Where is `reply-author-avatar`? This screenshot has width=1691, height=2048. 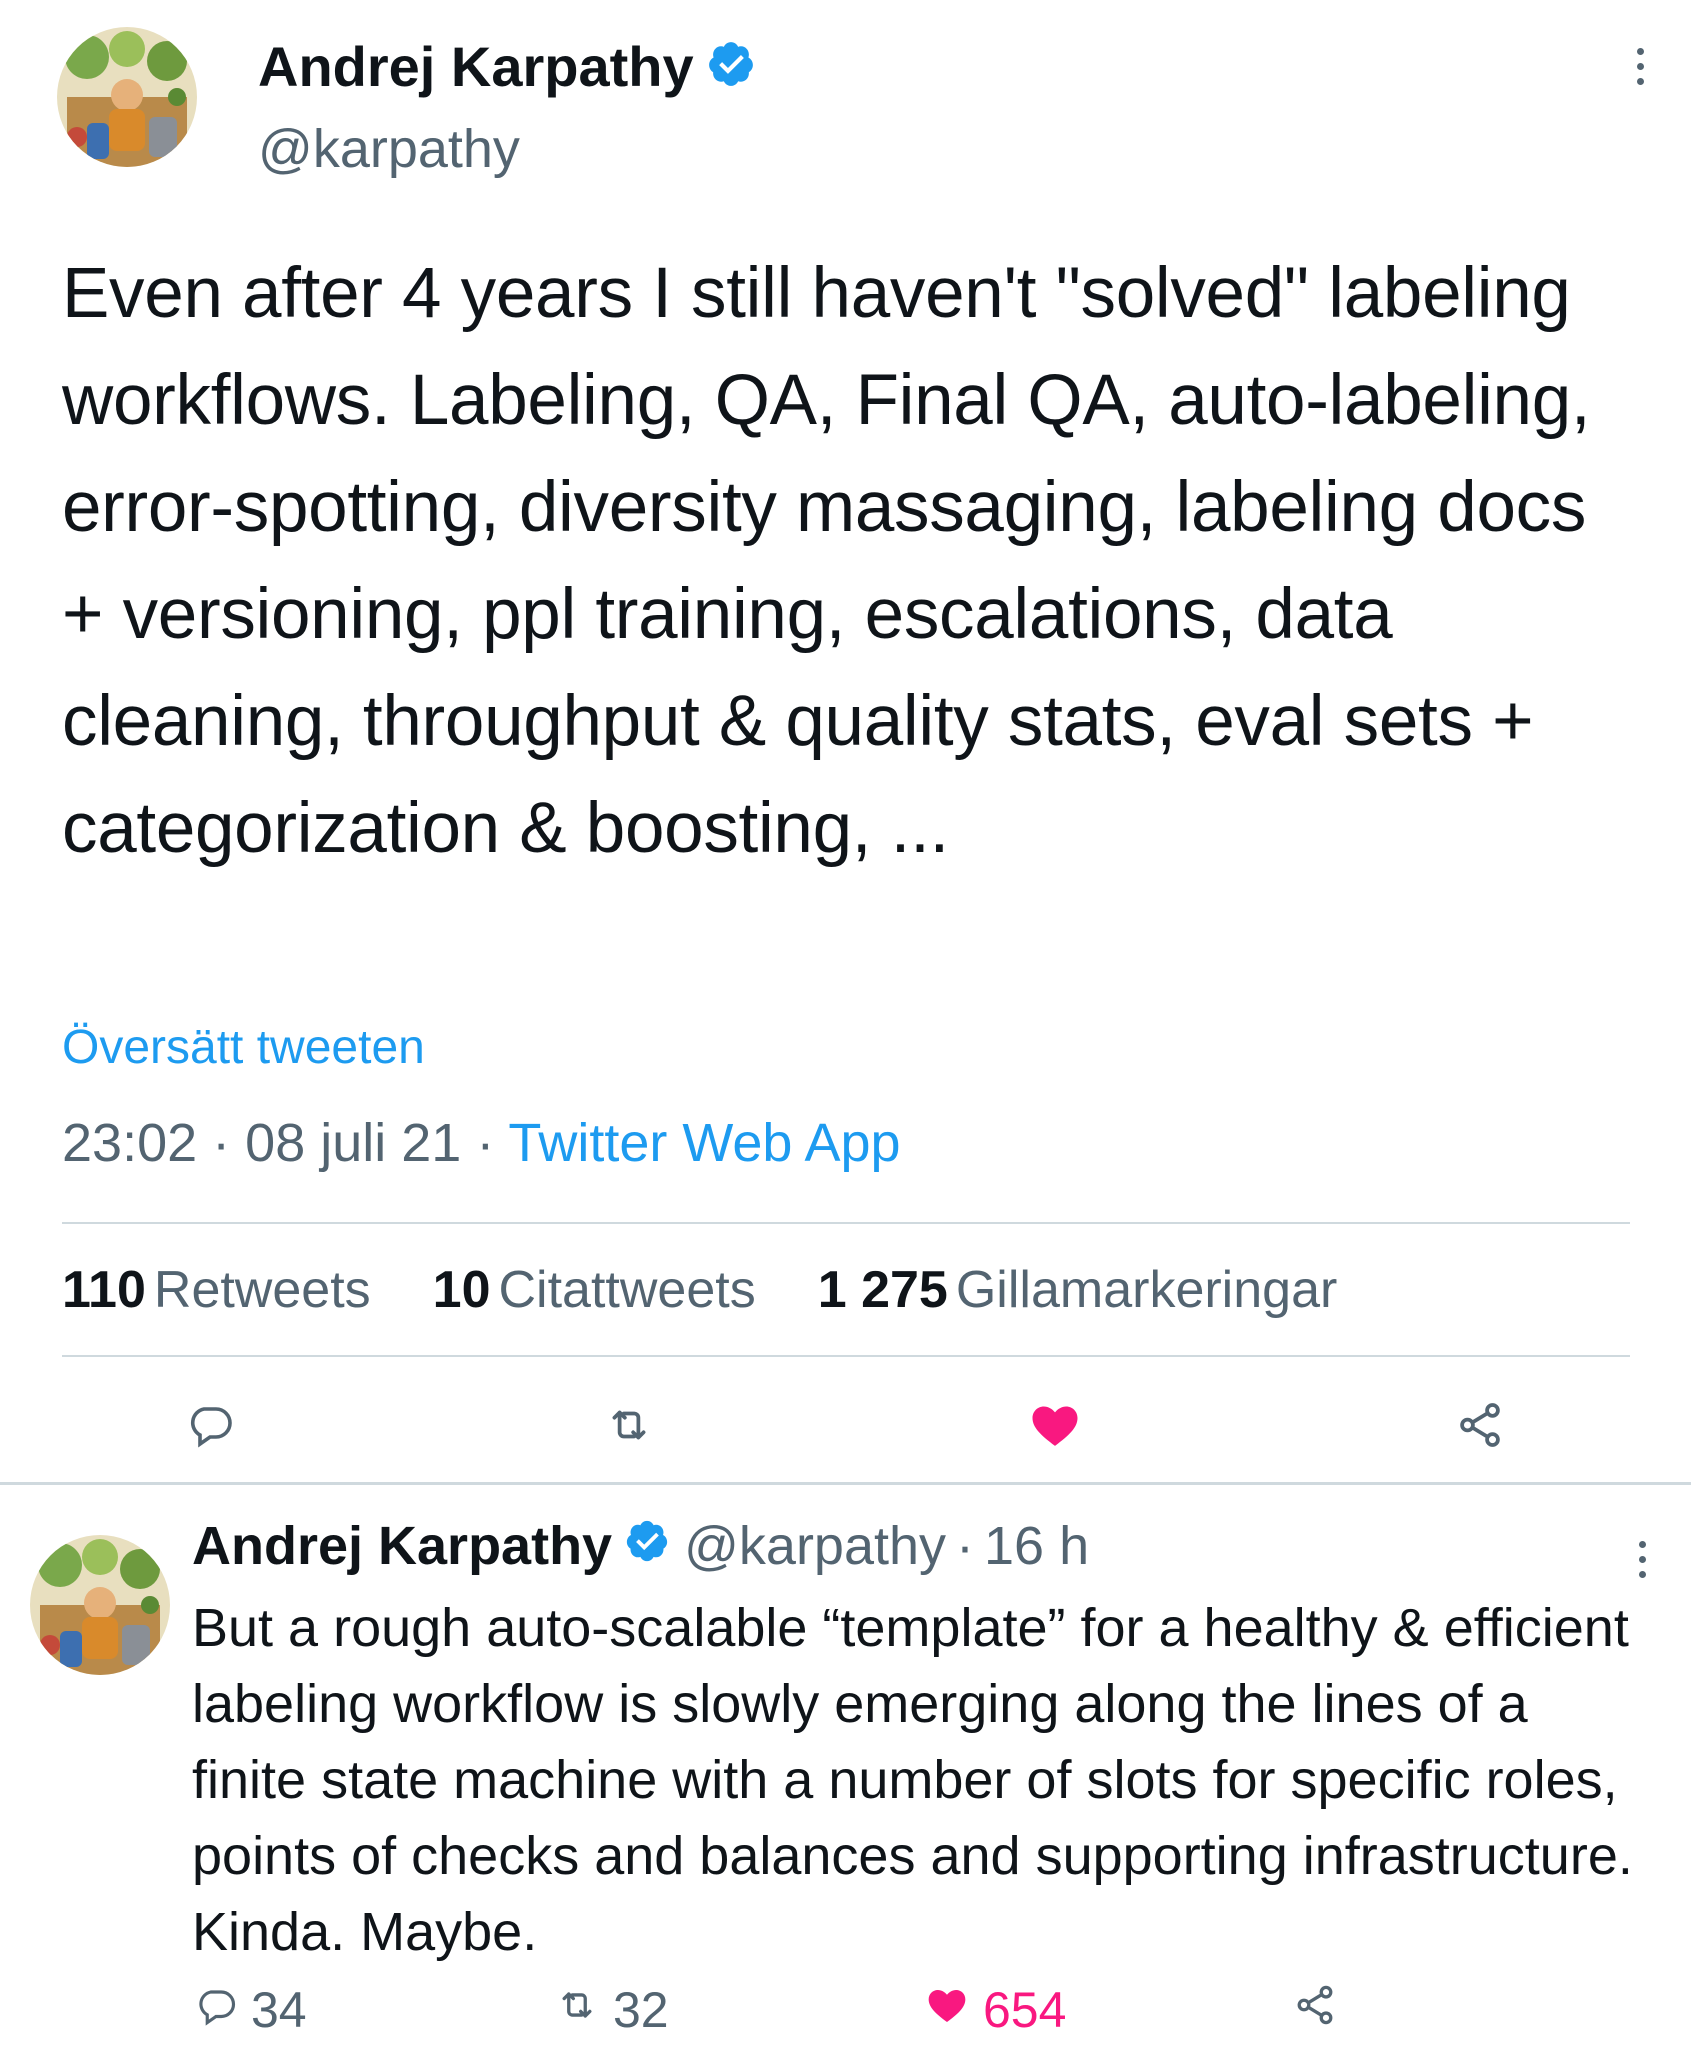
reply-author-avatar is located at coordinates (100, 1605).